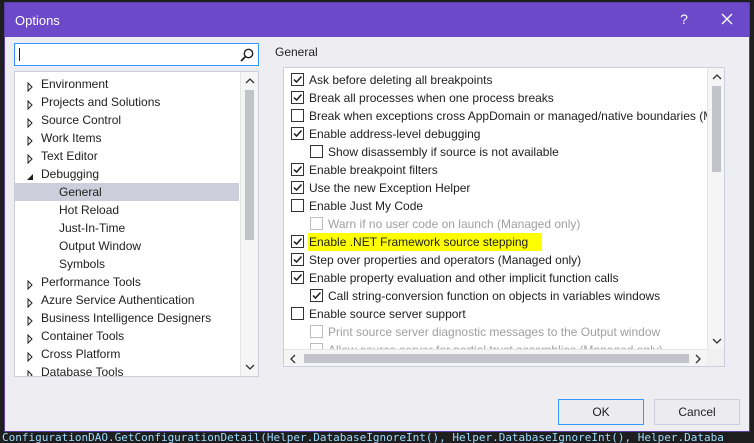  What do you see at coordinates (69, 156) in the screenshot?
I see `tree-item-label: Text Editor` at bounding box center [69, 156].